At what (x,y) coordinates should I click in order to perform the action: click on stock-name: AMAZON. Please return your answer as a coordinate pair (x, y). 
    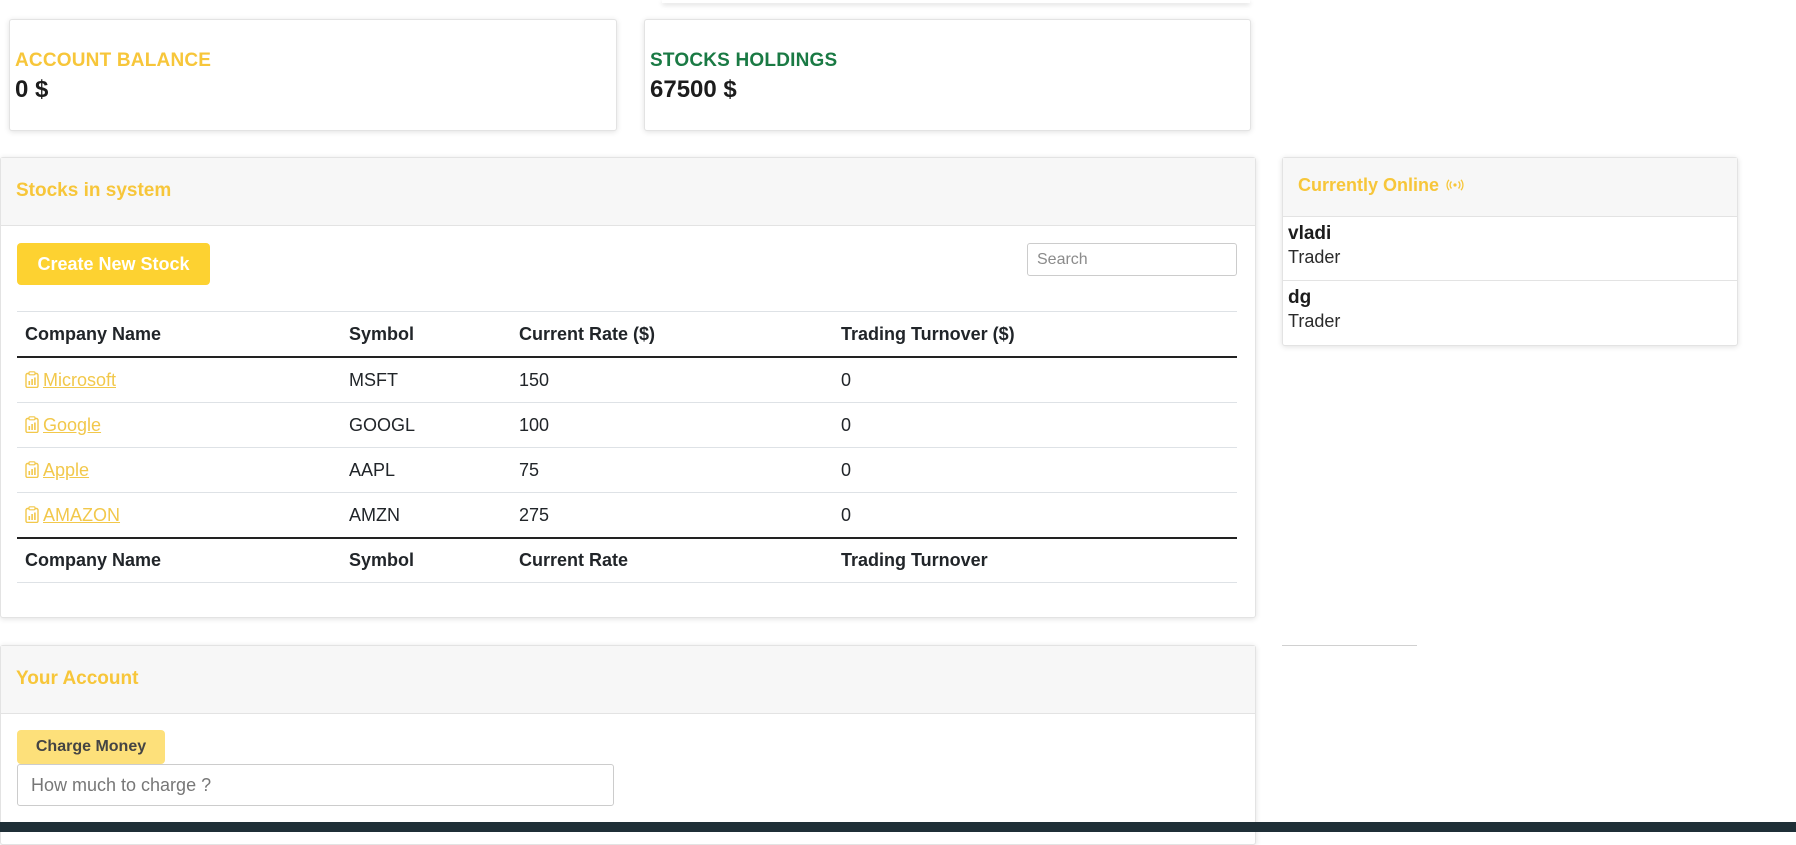
    Looking at the image, I should click on (82, 514).